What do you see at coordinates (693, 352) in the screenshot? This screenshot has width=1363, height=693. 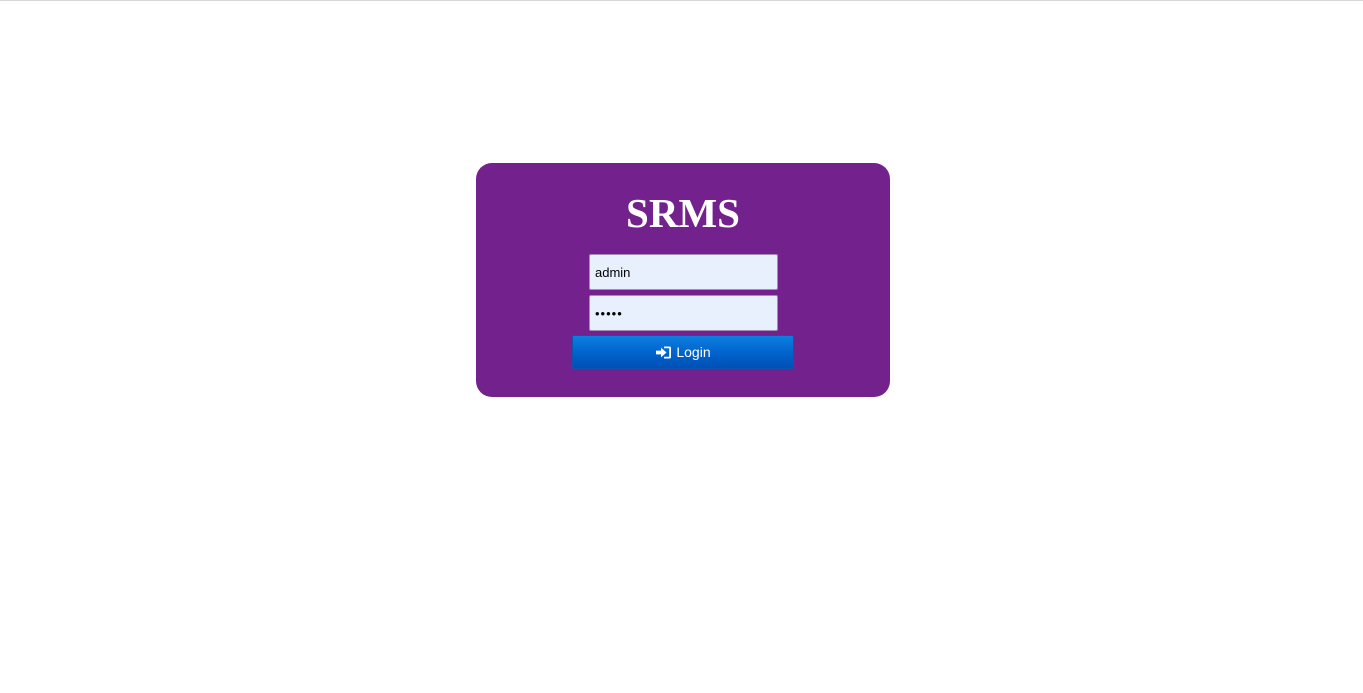 I see `login-button-label: Login` at bounding box center [693, 352].